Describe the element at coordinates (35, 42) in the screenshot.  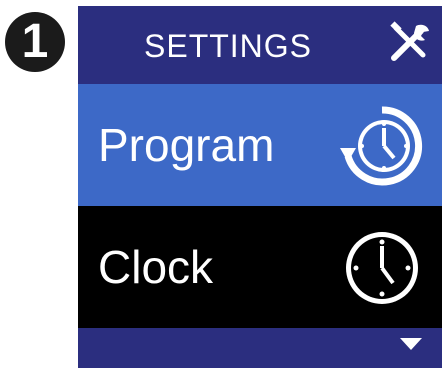
I see `step-number-badge: 1` at that location.